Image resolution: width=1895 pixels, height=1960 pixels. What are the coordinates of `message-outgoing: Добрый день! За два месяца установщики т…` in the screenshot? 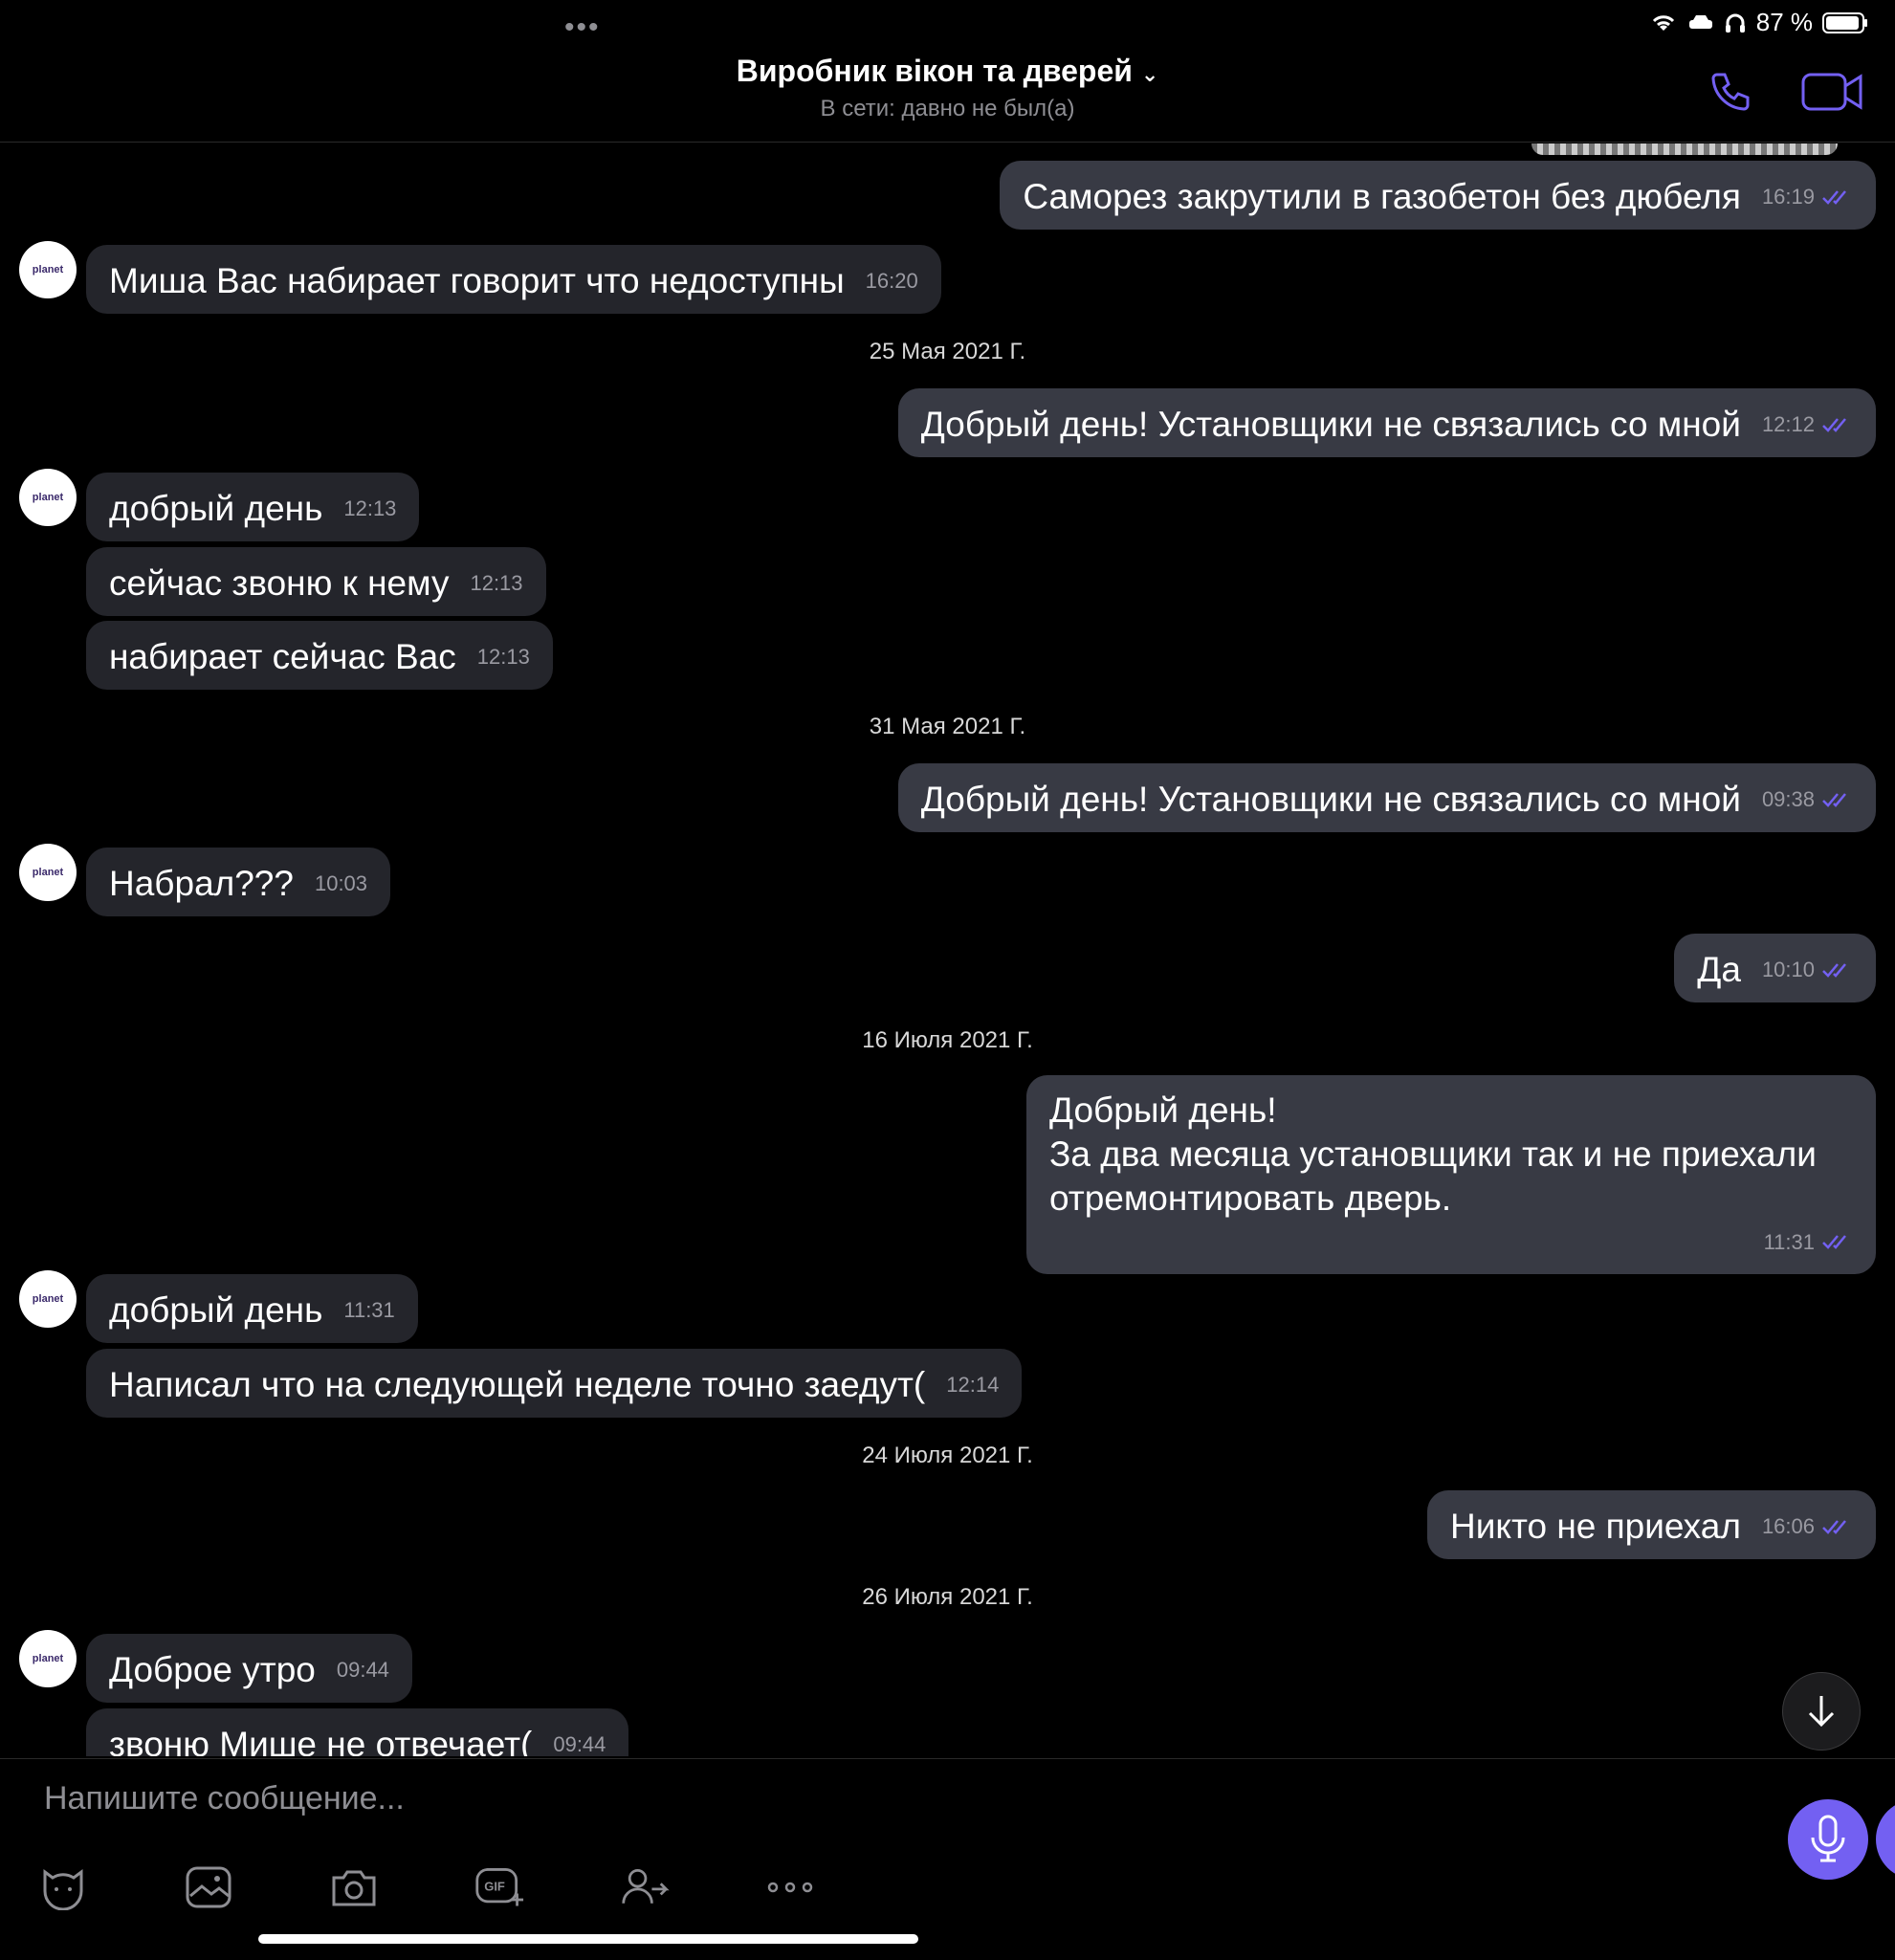 It's located at (1451, 1174).